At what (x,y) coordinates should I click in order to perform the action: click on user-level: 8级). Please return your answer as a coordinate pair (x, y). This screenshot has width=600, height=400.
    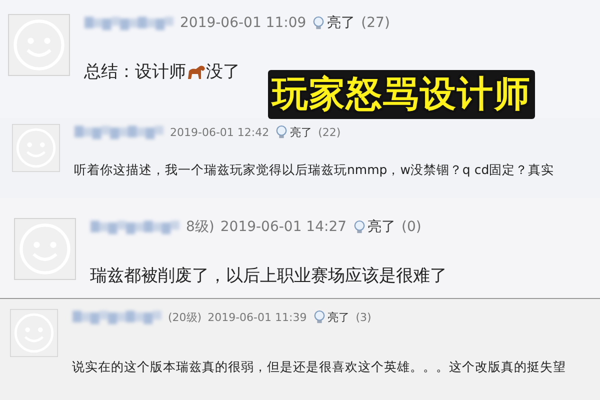
    Looking at the image, I should click on (200, 227).